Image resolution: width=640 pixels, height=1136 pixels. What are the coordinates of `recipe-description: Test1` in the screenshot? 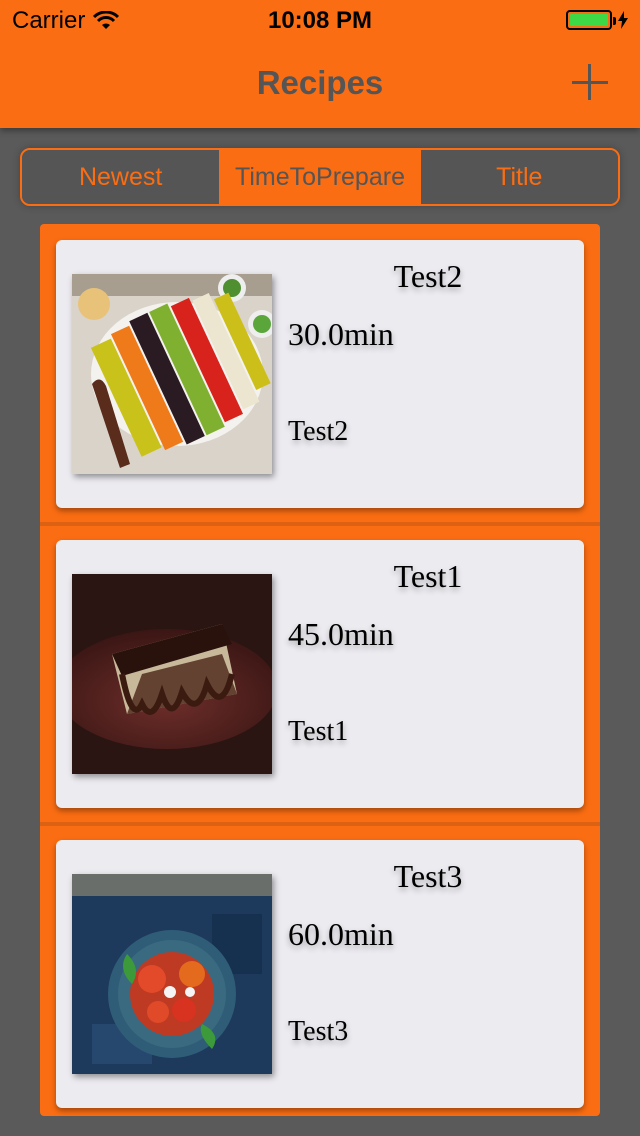 It's located at (318, 731).